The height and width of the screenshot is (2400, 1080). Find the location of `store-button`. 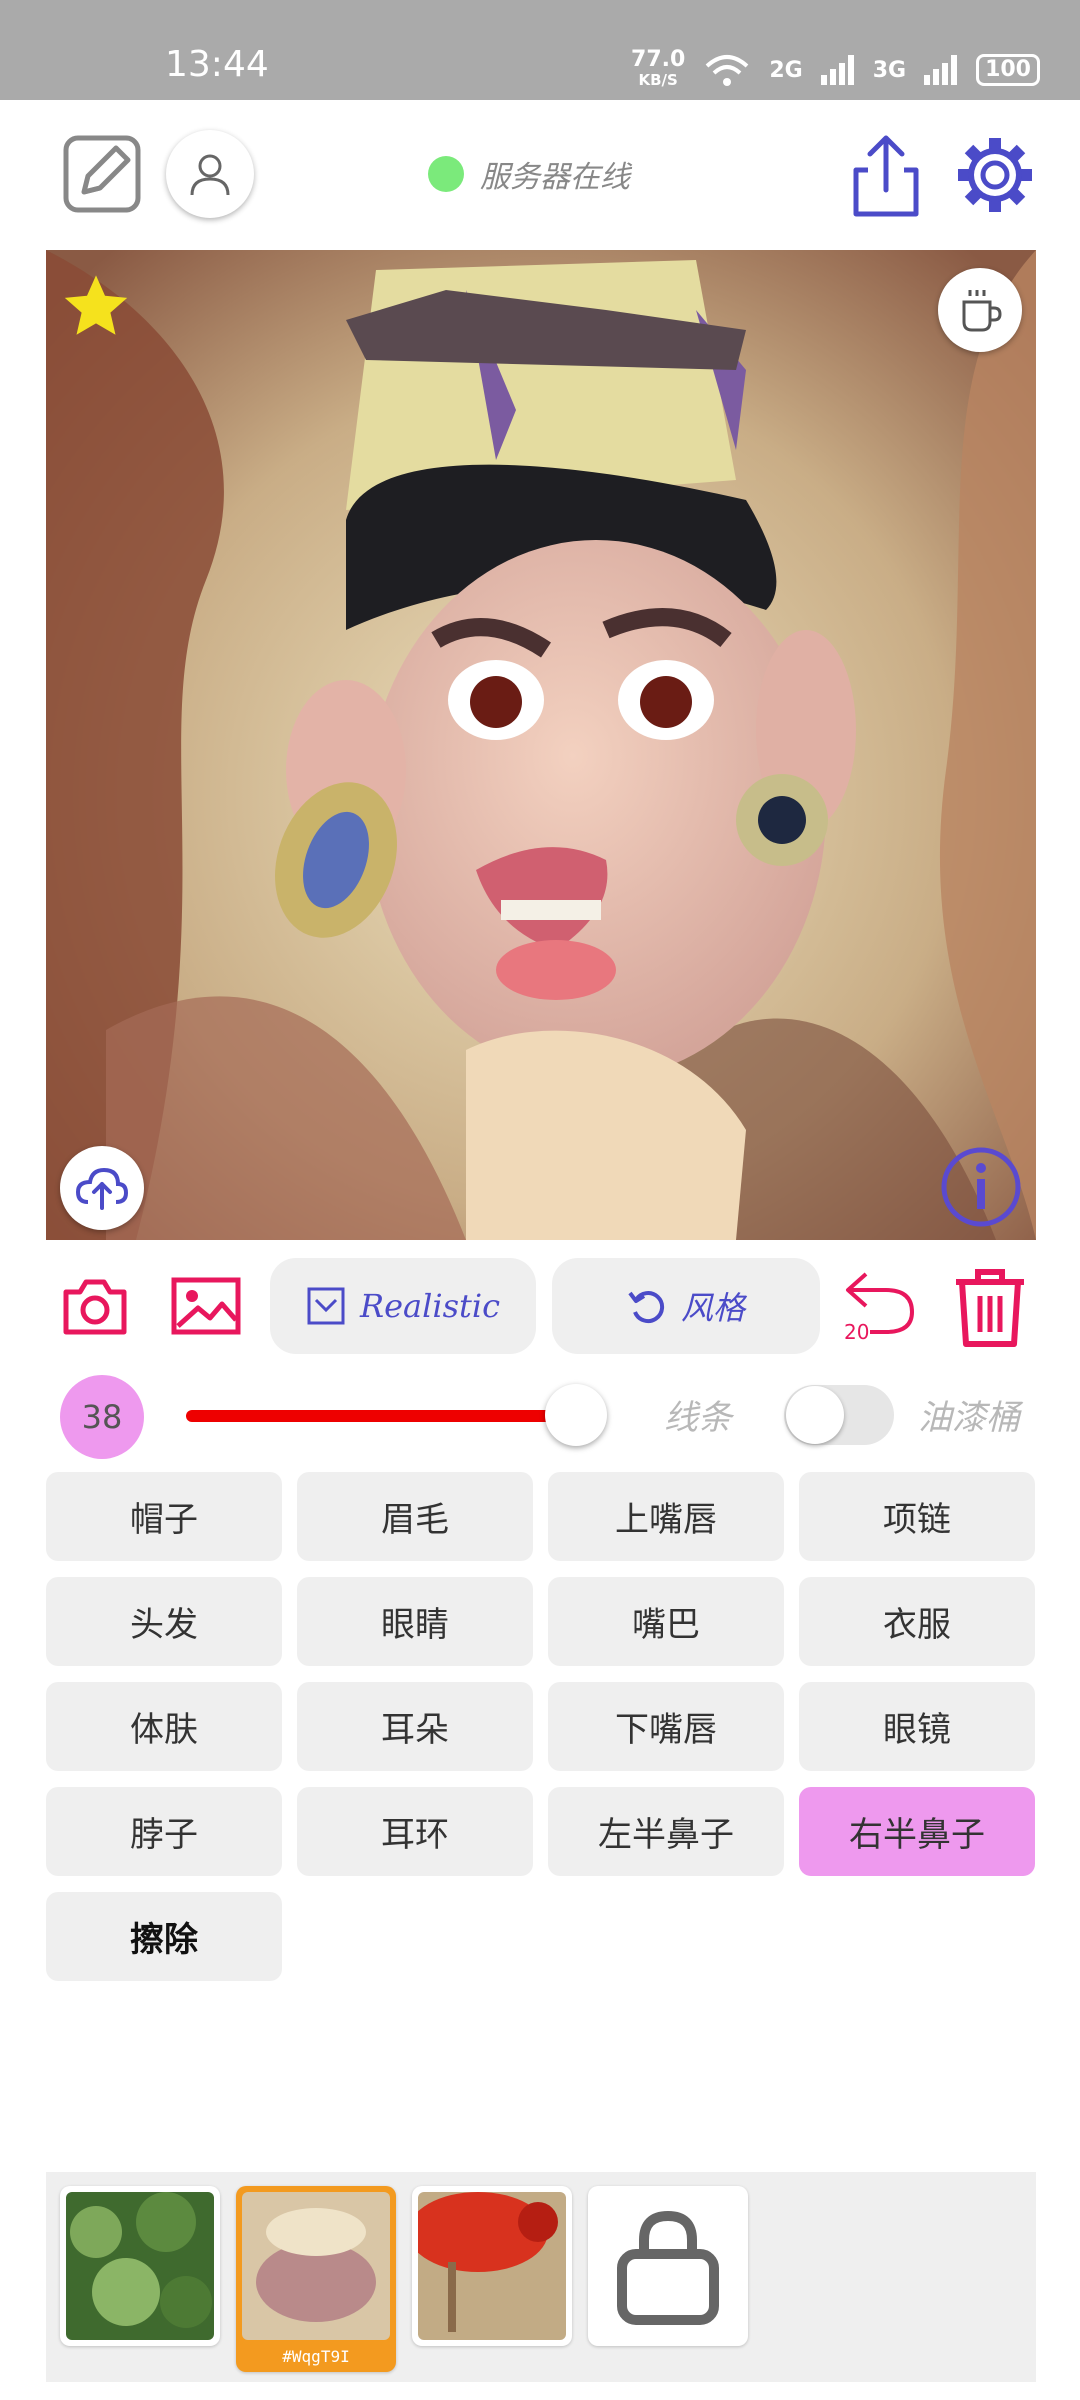

store-button is located at coordinates (668, 2266).